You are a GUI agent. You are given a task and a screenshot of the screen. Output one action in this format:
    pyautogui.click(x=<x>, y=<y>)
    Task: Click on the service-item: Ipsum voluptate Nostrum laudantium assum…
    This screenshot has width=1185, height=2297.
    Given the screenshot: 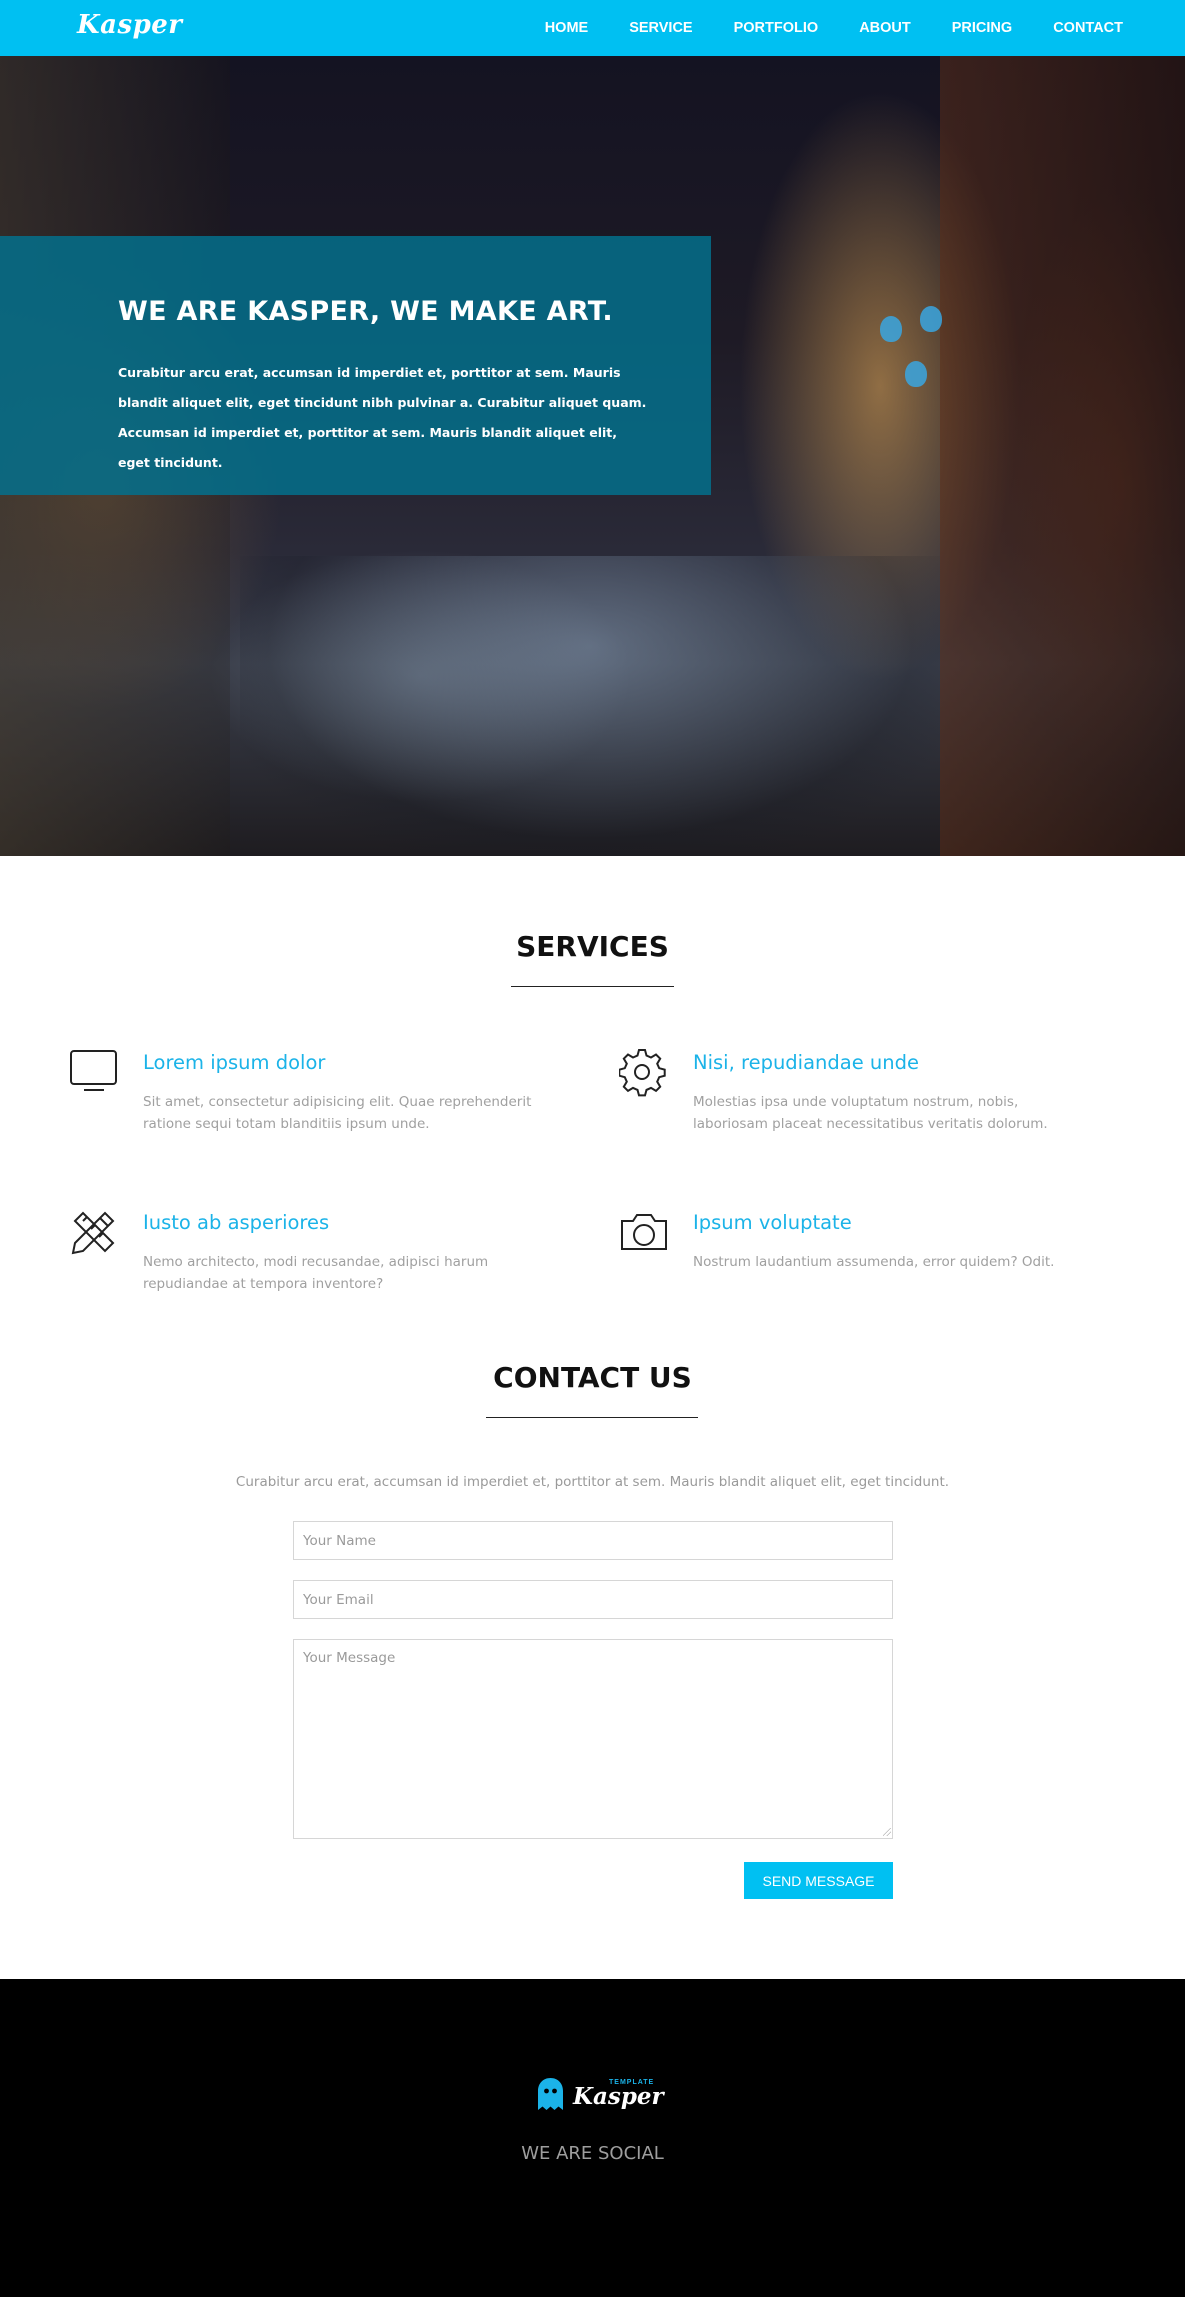 What is the action you would take?
    pyautogui.click(x=854, y=1257)
    